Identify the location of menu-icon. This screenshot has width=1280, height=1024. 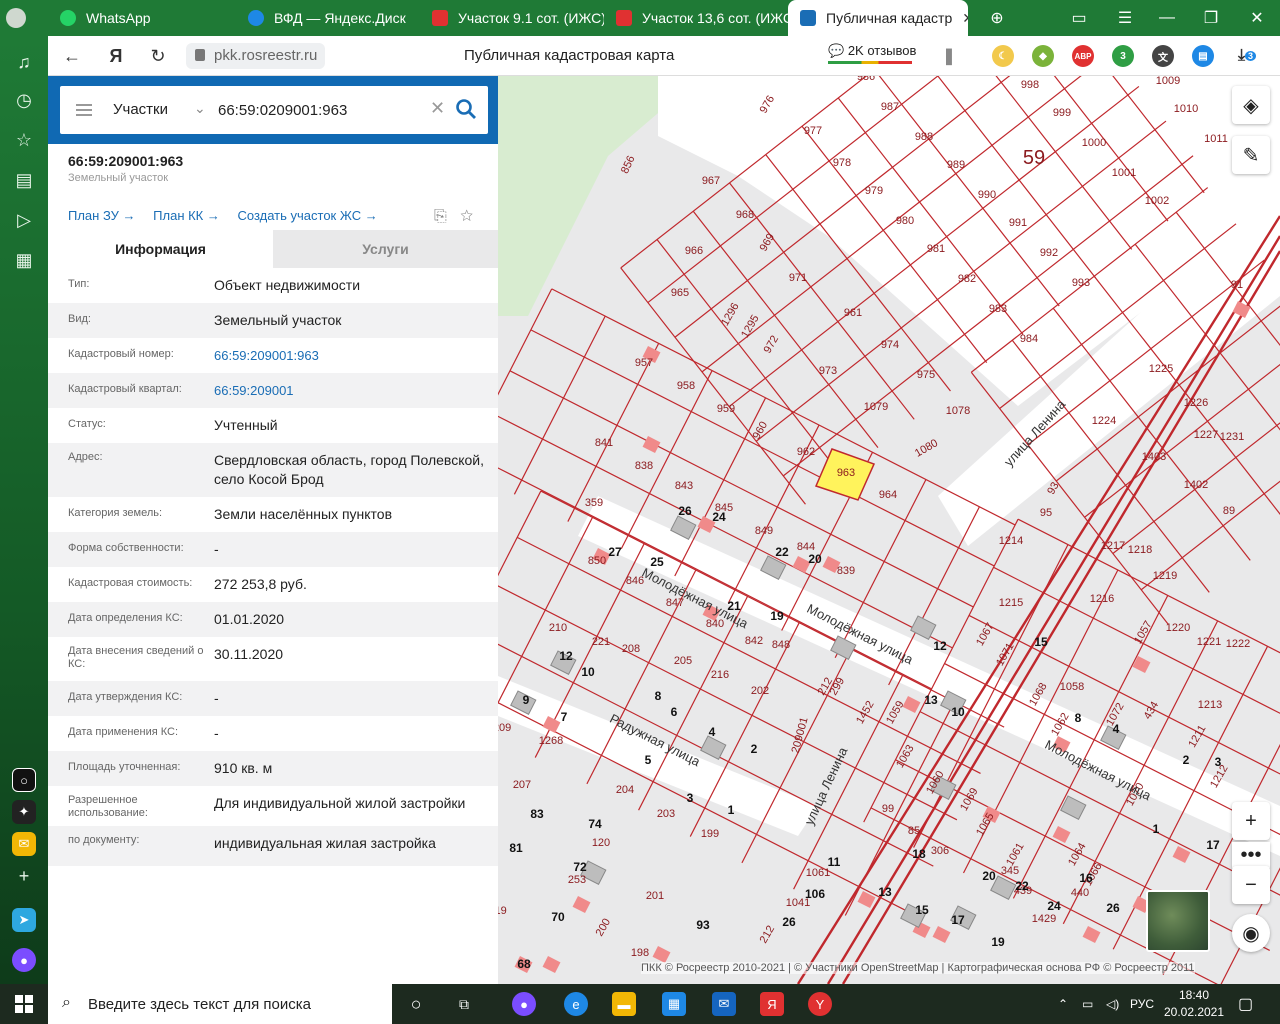
(84, 110).